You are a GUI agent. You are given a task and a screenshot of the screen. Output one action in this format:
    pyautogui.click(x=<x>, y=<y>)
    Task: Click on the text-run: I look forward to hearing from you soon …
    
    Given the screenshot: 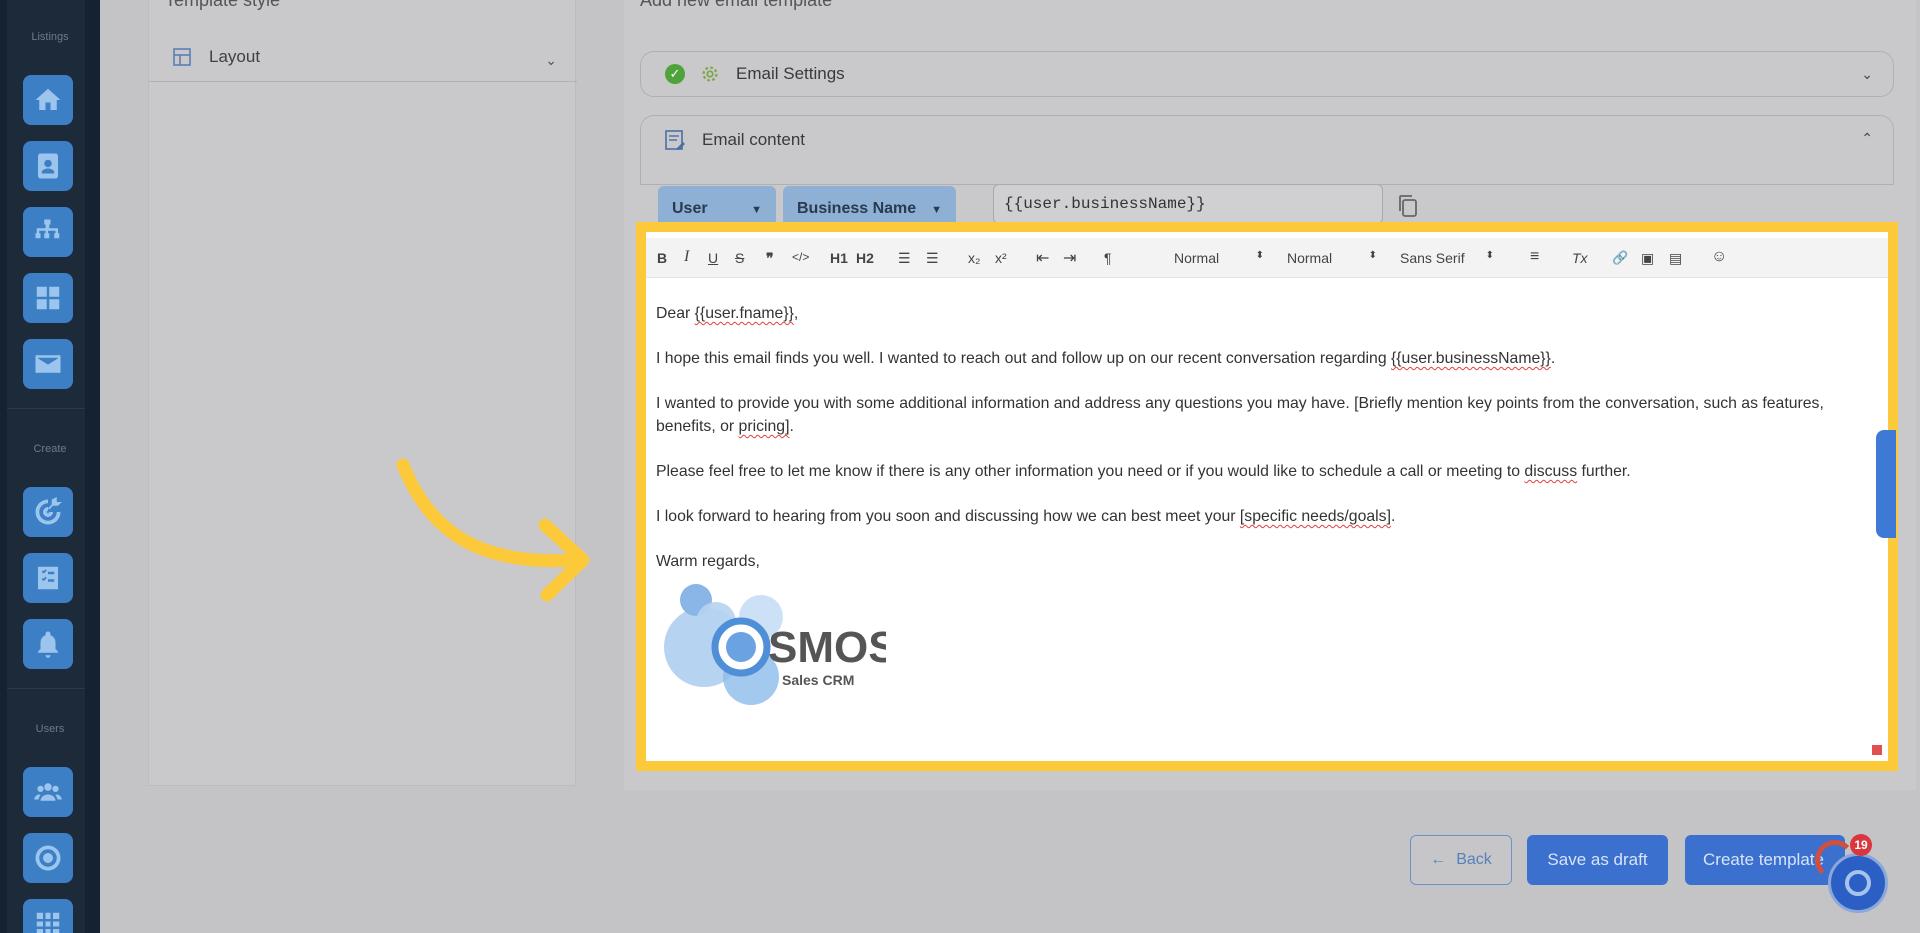 What is the action you would take?
    pyautogui.click(x=948, y=516)
    